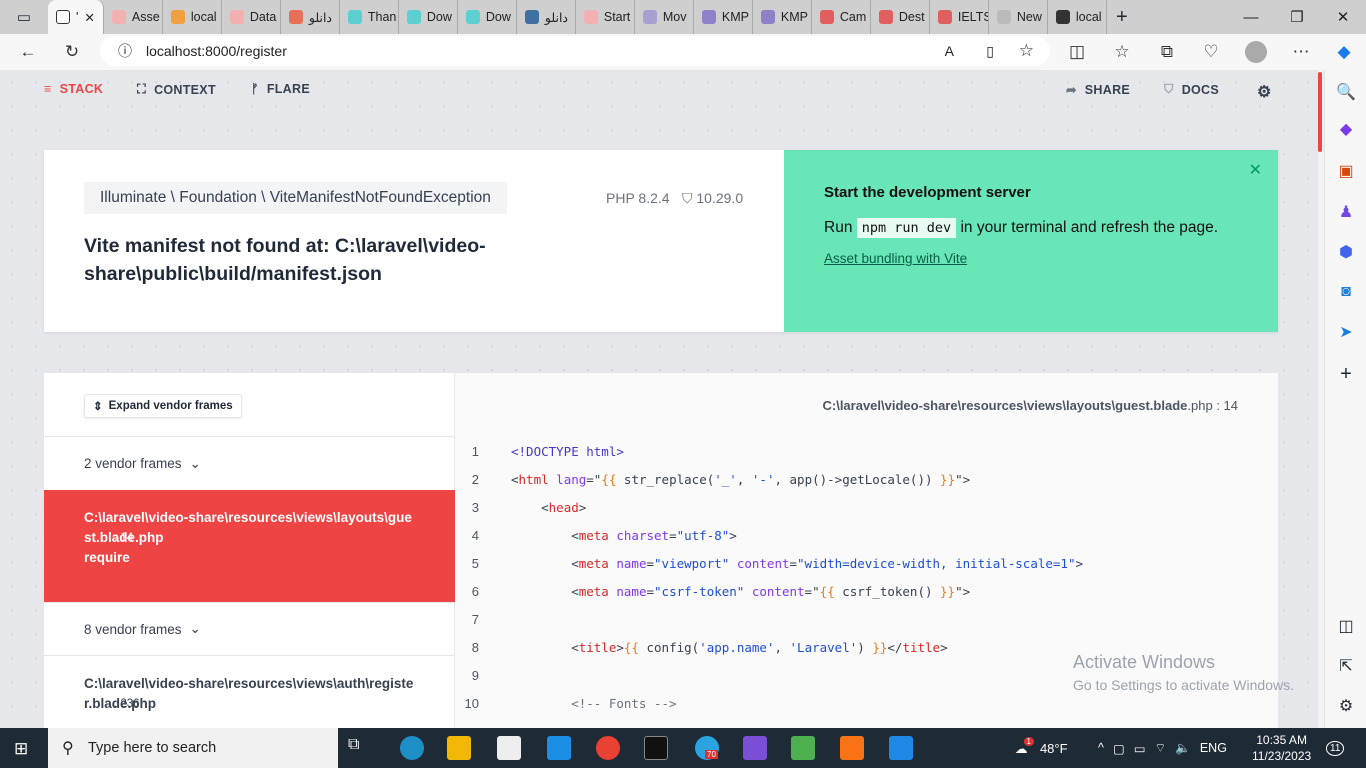  I want to click on browser-tab: IELTS, so click(959, 17).